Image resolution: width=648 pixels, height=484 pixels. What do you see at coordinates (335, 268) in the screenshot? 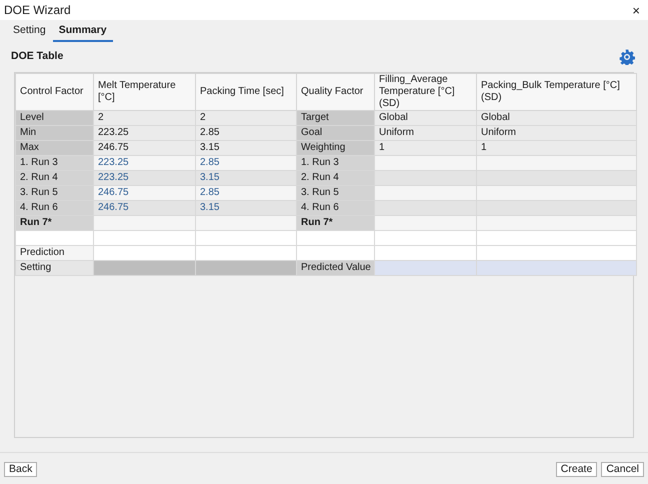
I see `table-cell: Predicted Value` at bounding box center [335, 268].